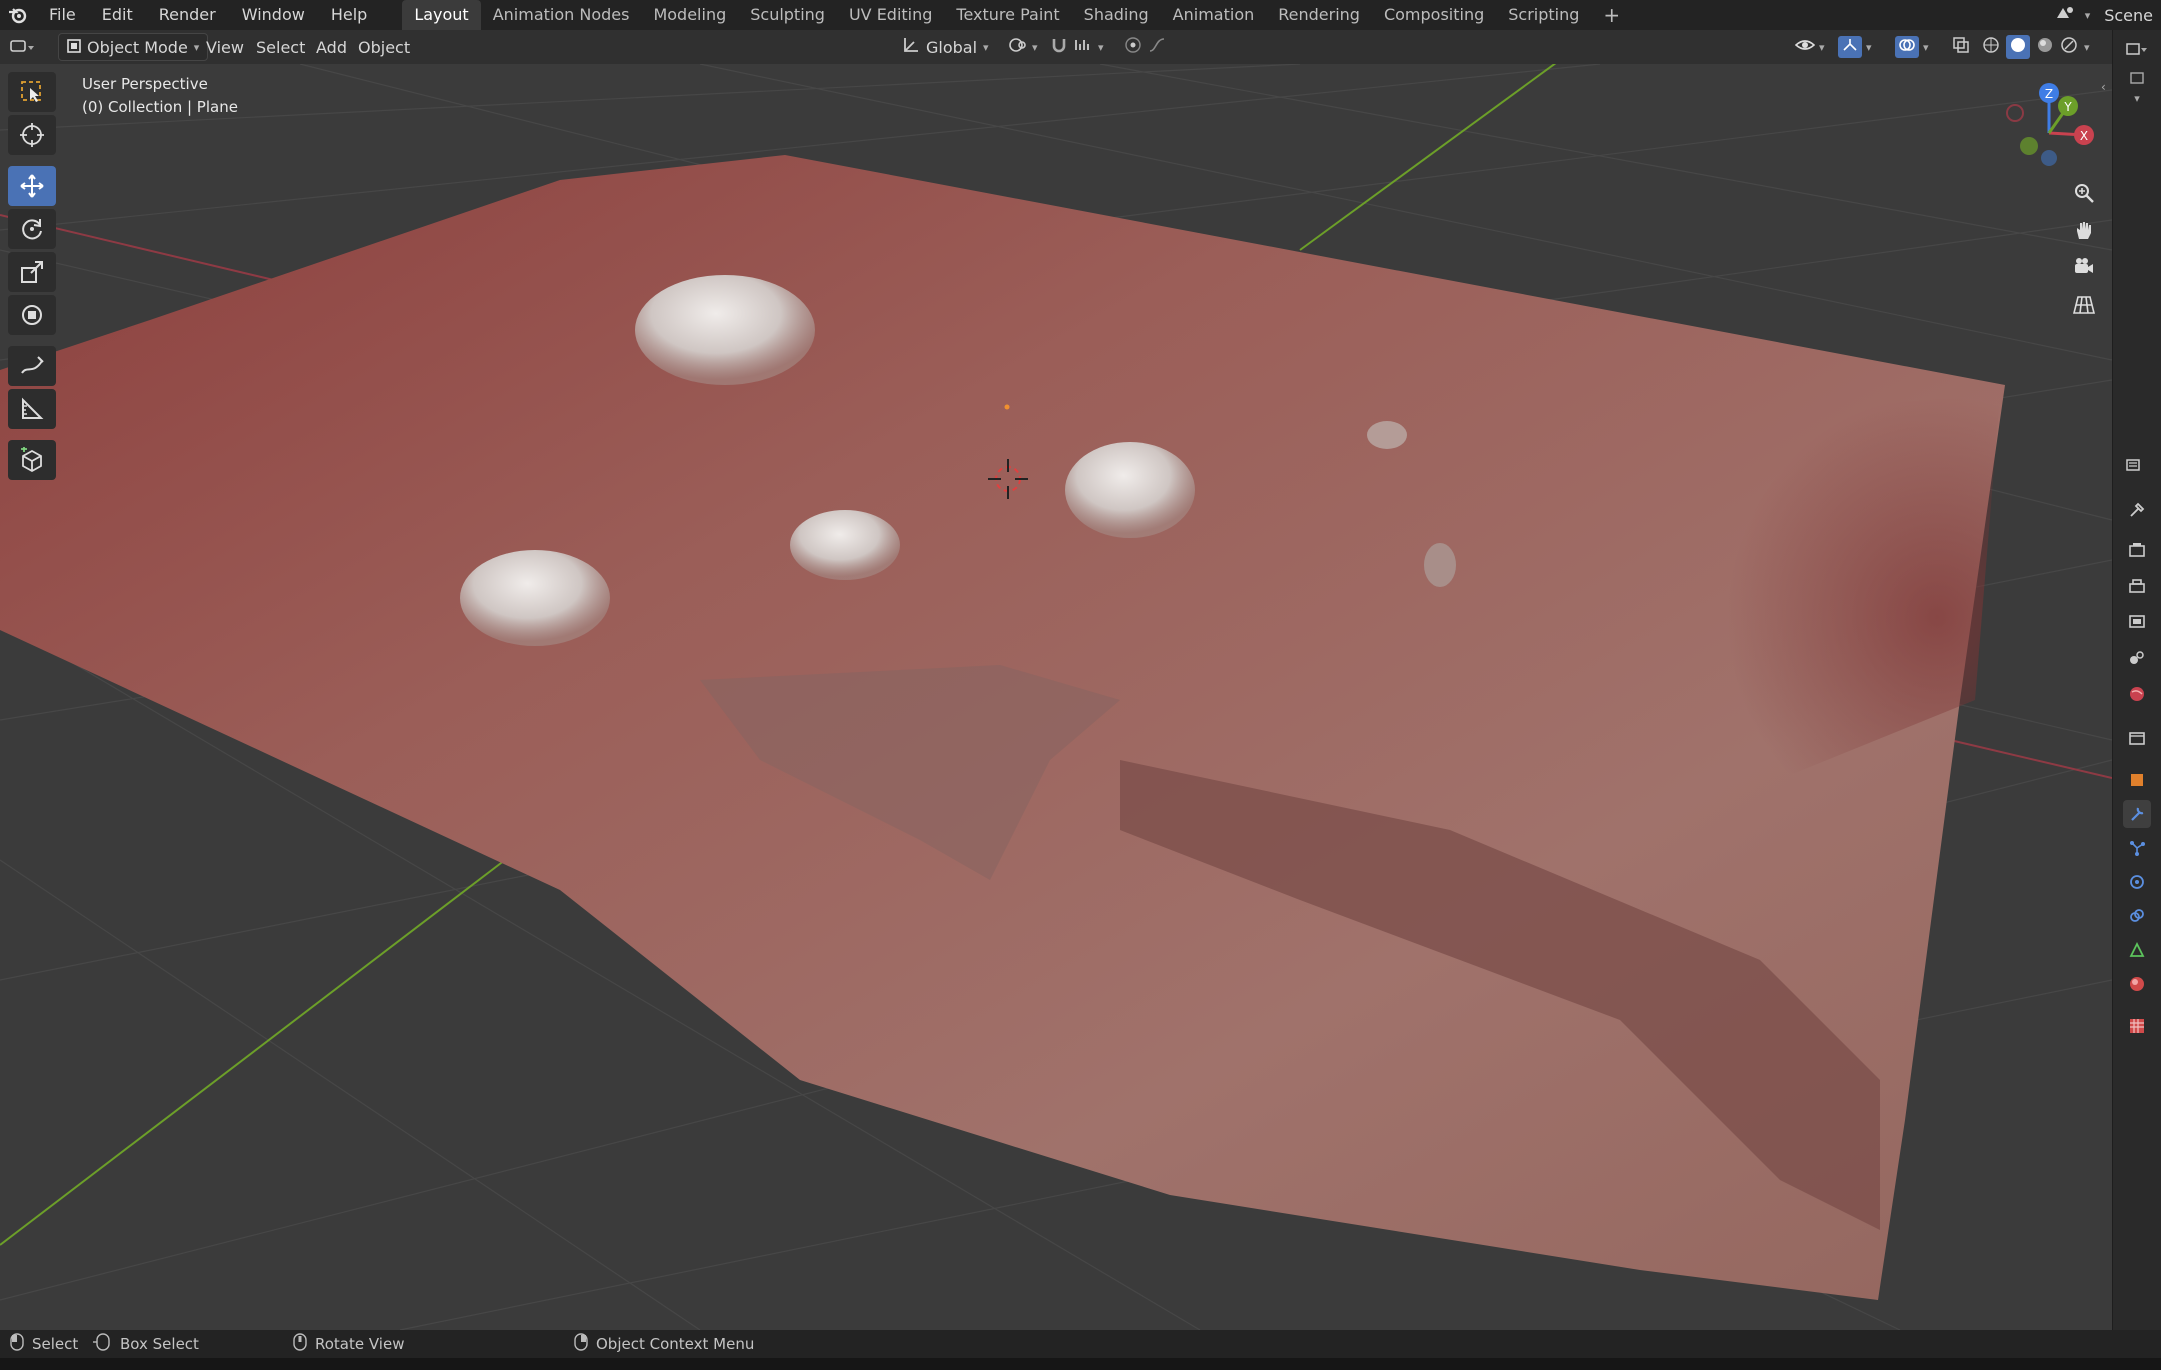 The height and width of the screenshot is (1370, 2161). I want to click on gizmo-toggle: ▾, so click(1855, 47).